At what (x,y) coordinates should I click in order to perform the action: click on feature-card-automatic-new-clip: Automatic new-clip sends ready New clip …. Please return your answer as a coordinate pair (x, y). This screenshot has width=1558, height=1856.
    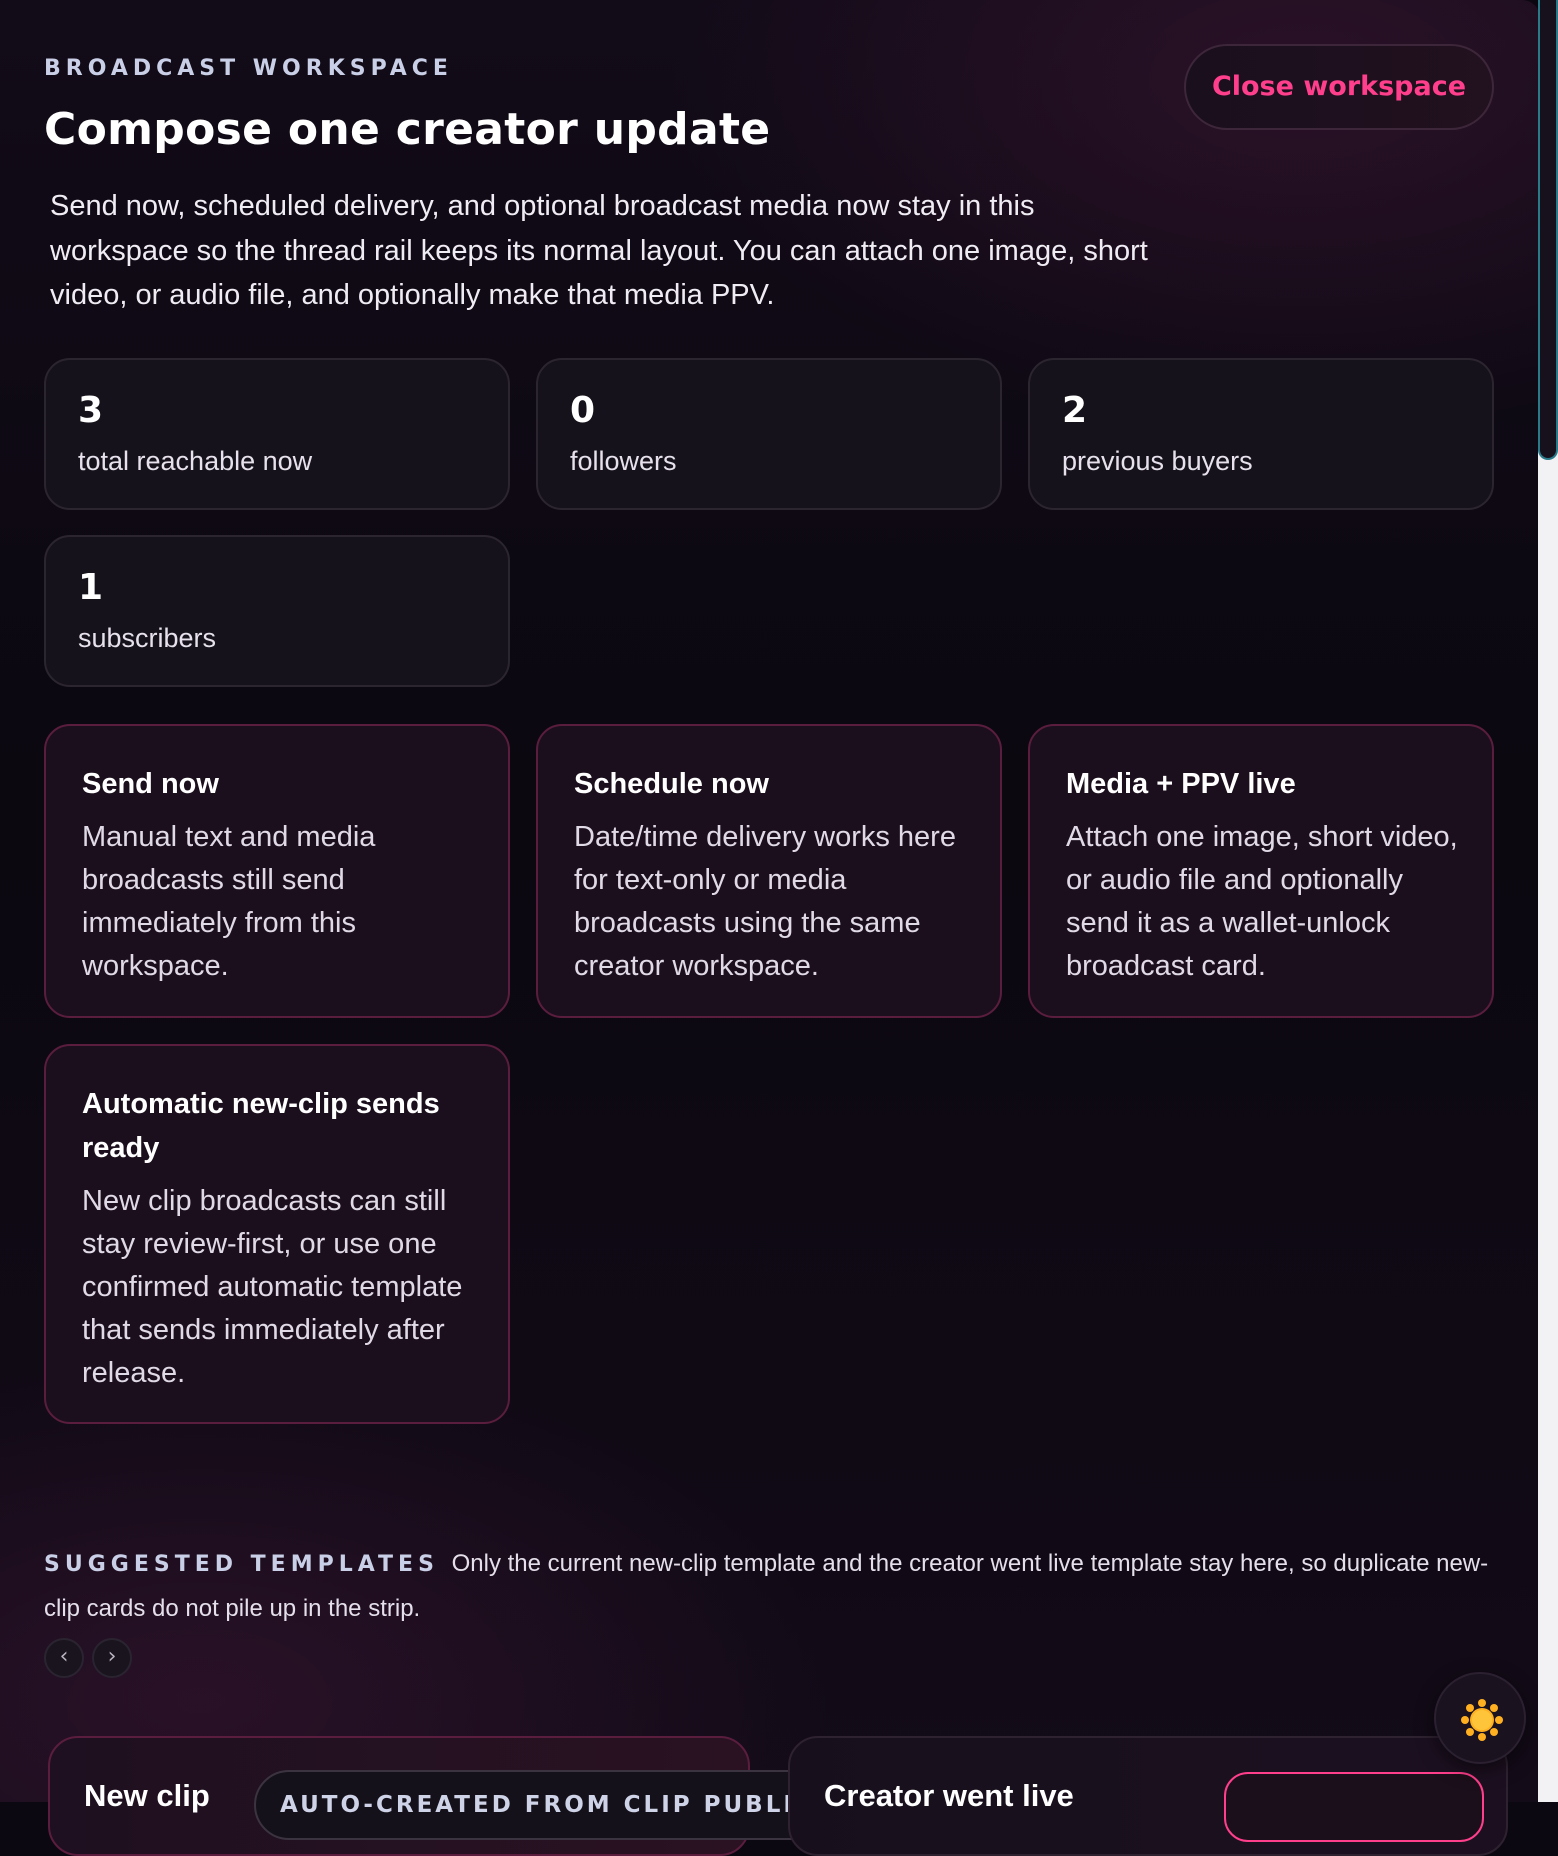
    Looking at the image, I should click on (277, 1234).